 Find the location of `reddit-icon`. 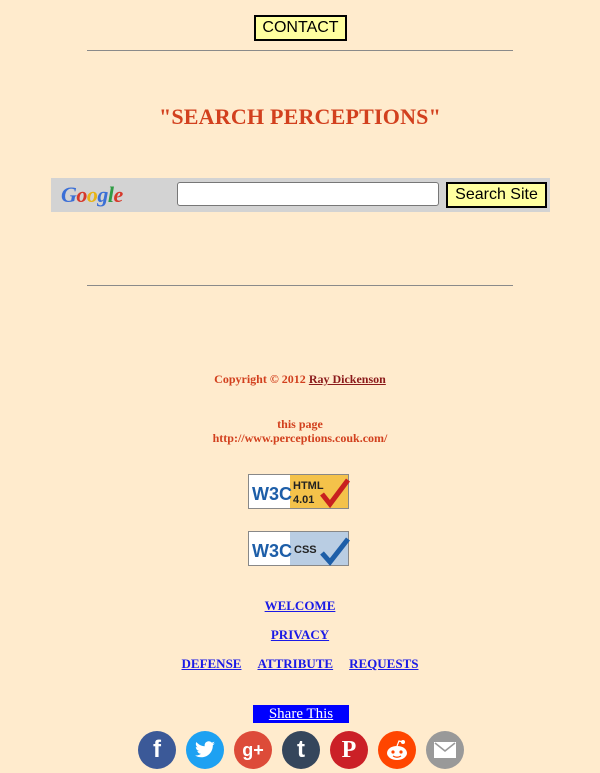

reddit-icon is located at coordinates (397, 750).